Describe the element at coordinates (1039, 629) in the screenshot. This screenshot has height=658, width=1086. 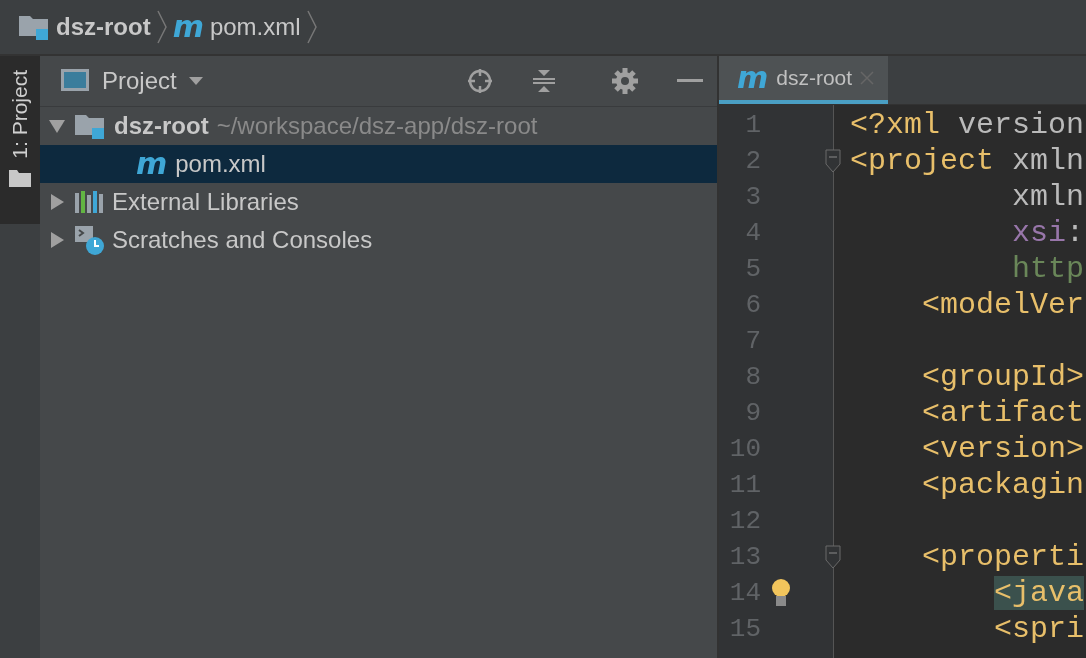
I see `code-text: <spri` at that location.